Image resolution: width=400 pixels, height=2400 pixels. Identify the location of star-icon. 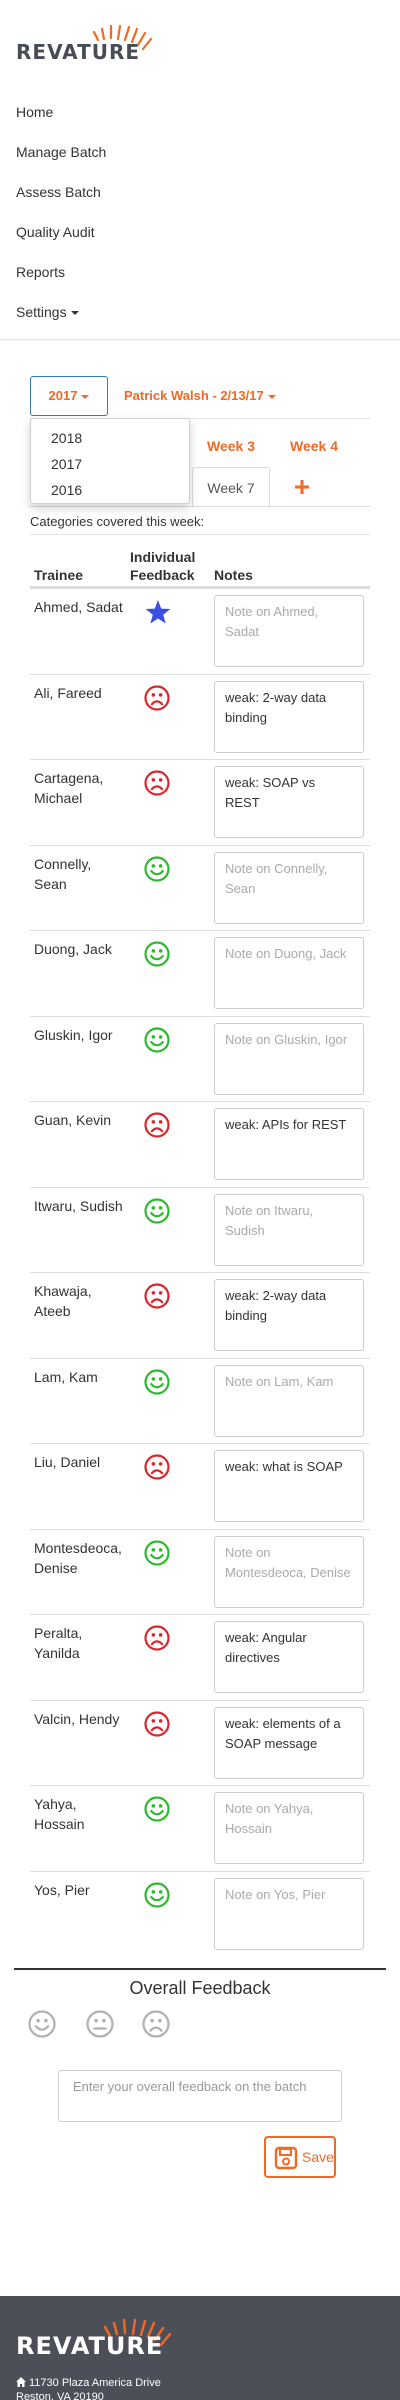
(158, 613).